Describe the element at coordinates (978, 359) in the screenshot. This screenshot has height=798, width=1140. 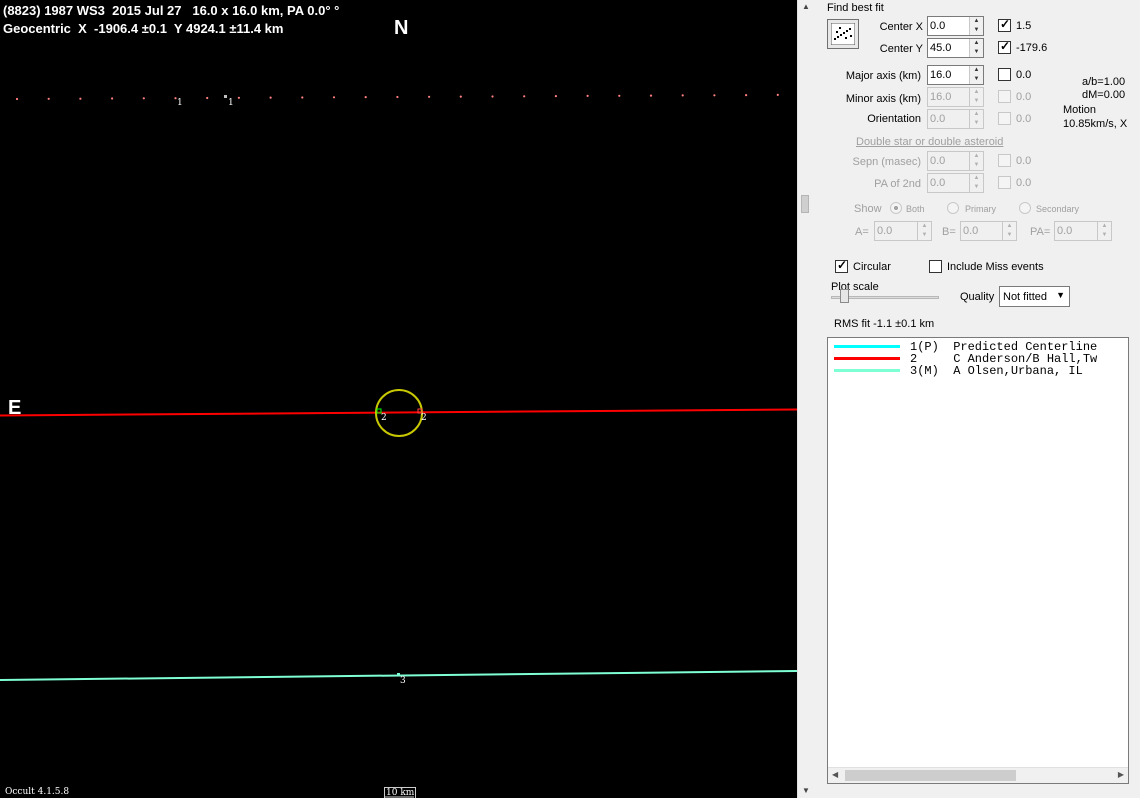
I see `list-item: 2 C Anderson/B Hall,Tw` at that location.